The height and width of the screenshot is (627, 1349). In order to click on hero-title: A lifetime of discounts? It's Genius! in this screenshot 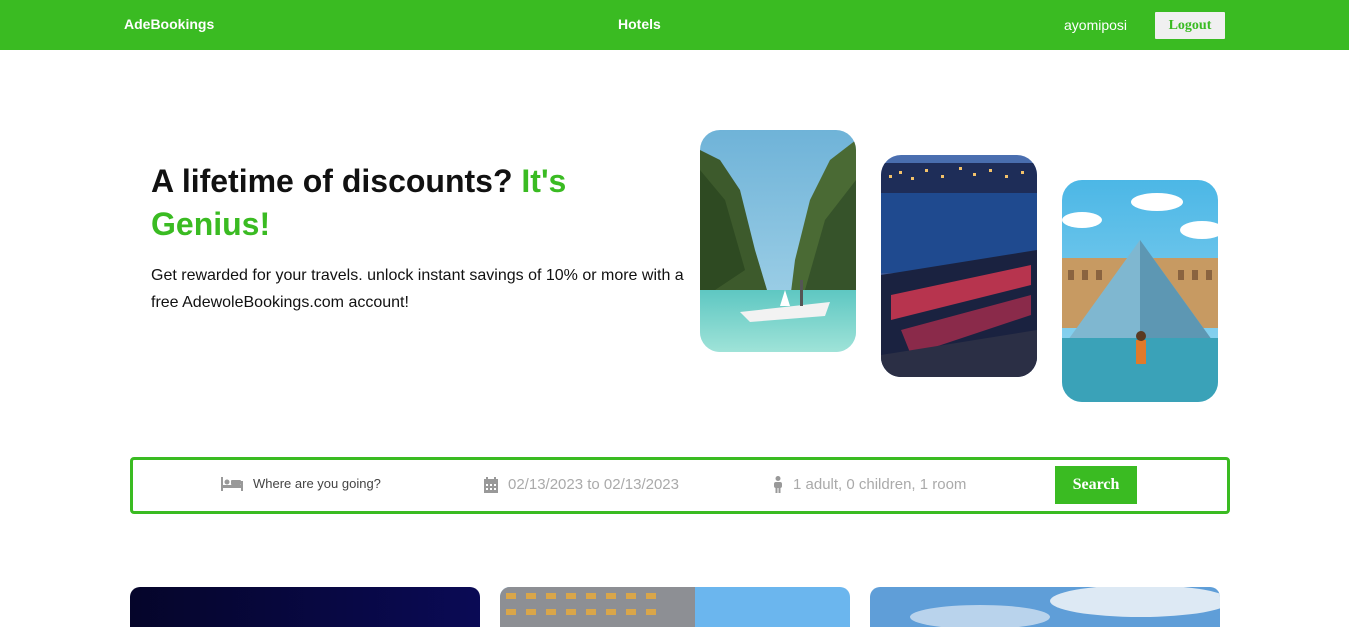, I will do `click(411, 203)`.